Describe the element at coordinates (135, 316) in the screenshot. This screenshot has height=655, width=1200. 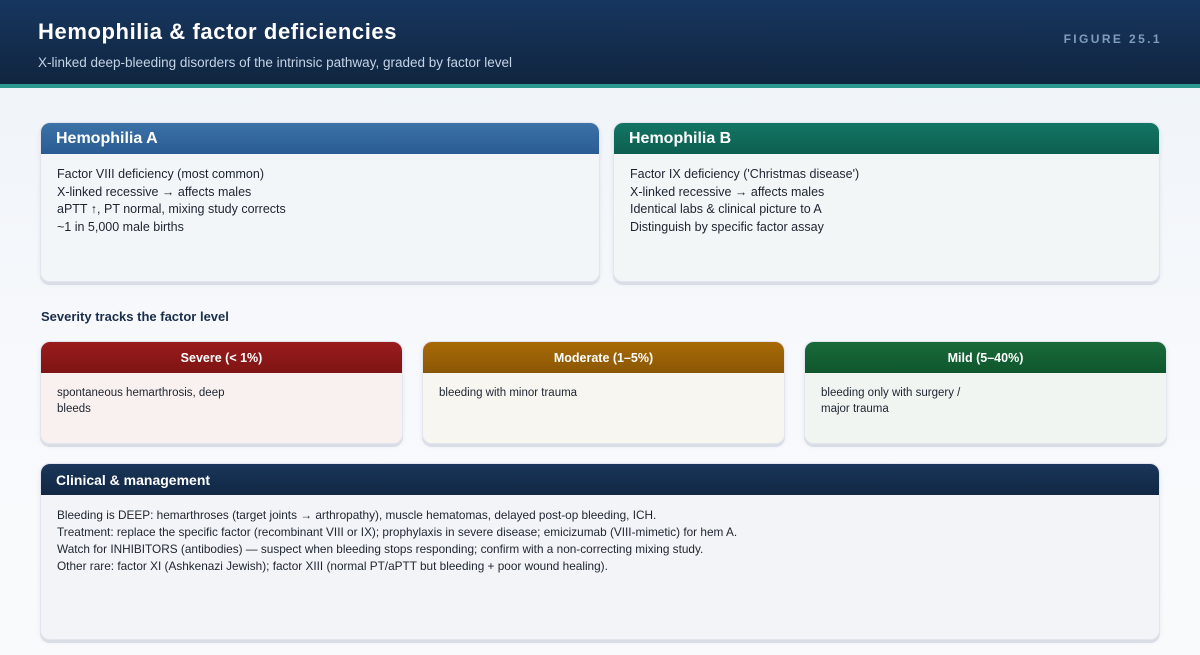
I see `severity-section-title: Severity tracks the factor level` at that location.